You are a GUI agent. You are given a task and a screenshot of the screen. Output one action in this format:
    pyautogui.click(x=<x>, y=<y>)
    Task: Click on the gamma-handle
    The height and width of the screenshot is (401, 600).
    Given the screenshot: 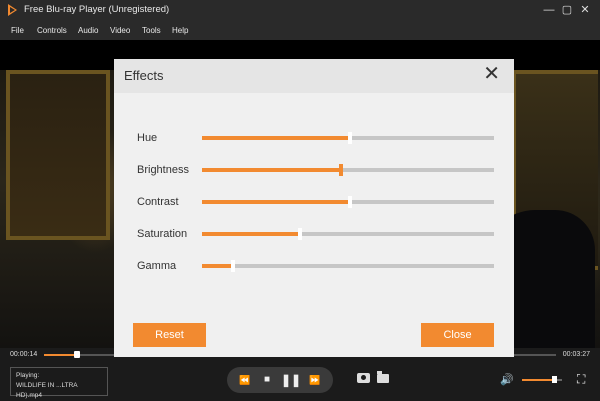 What is the action you would take?
    pyautogui.click(x=233, y=266)
    